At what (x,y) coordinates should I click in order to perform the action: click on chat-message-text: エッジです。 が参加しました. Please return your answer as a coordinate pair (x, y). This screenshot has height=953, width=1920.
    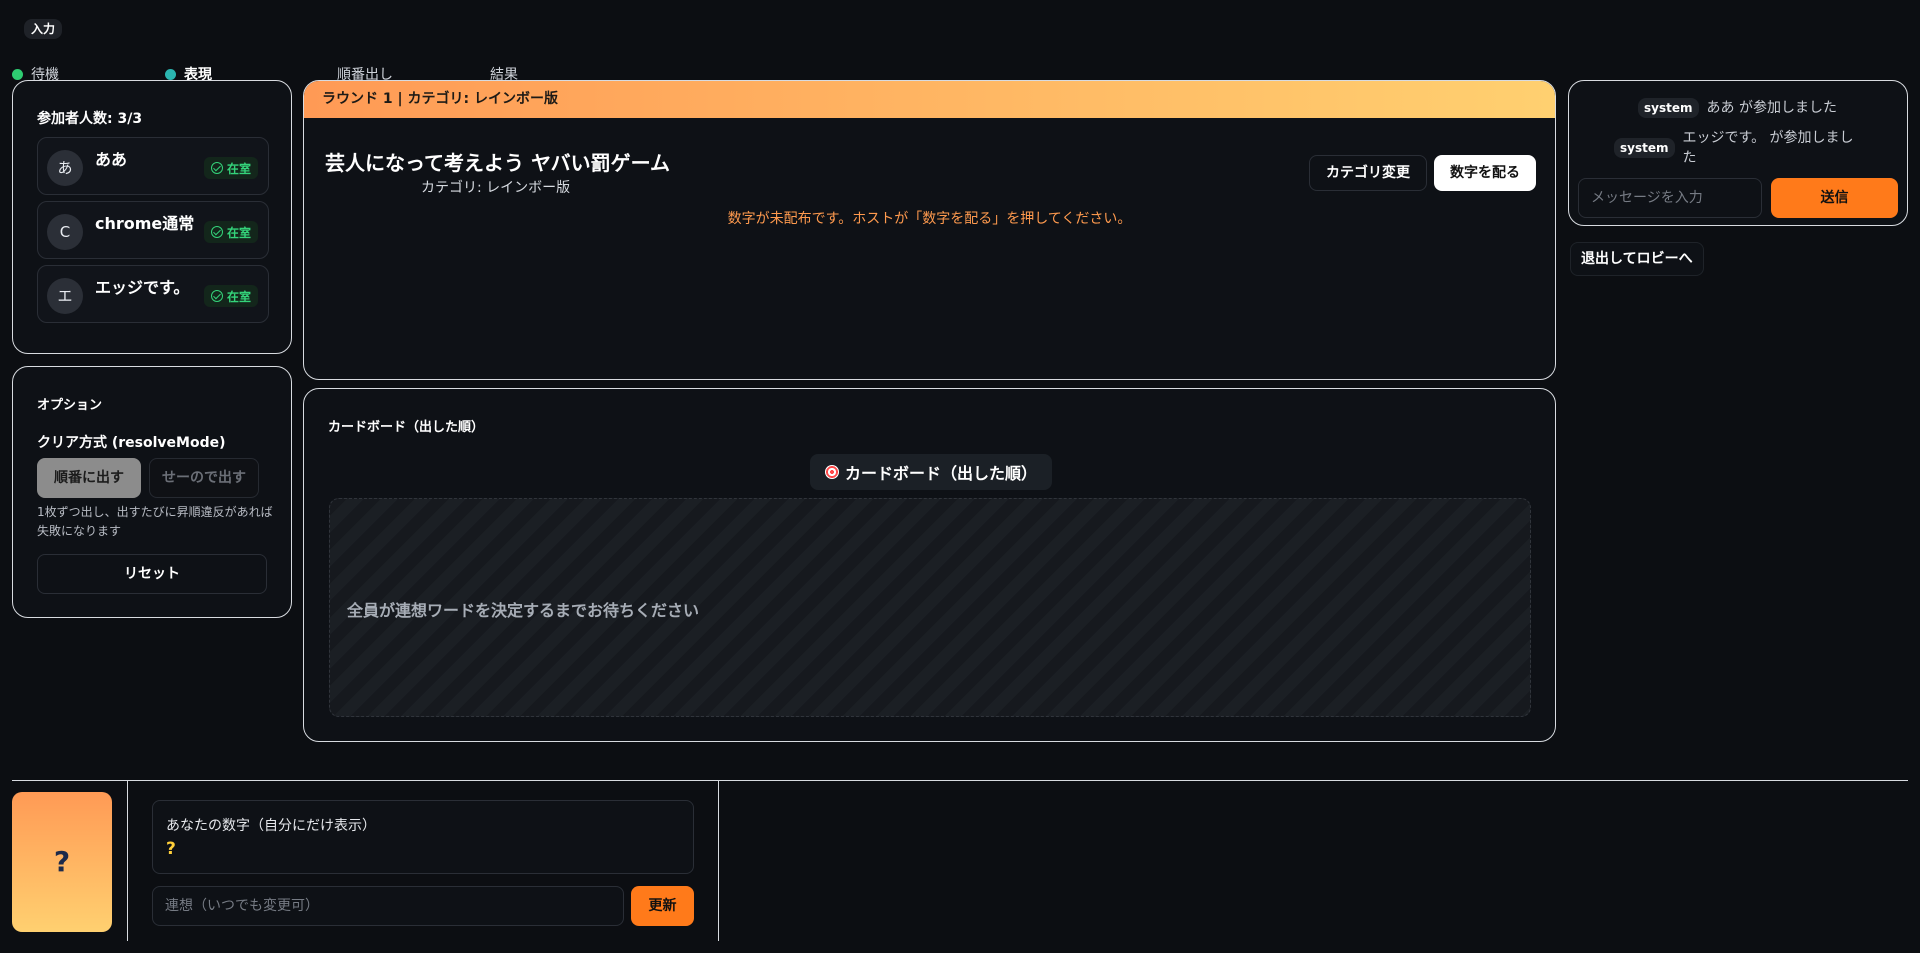
    Looking at the image, I should click on (1768, 148).